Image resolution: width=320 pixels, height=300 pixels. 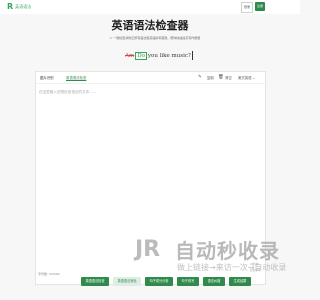 I want to click on watermark-logo-icon: JR, so click(x=148, y=249).